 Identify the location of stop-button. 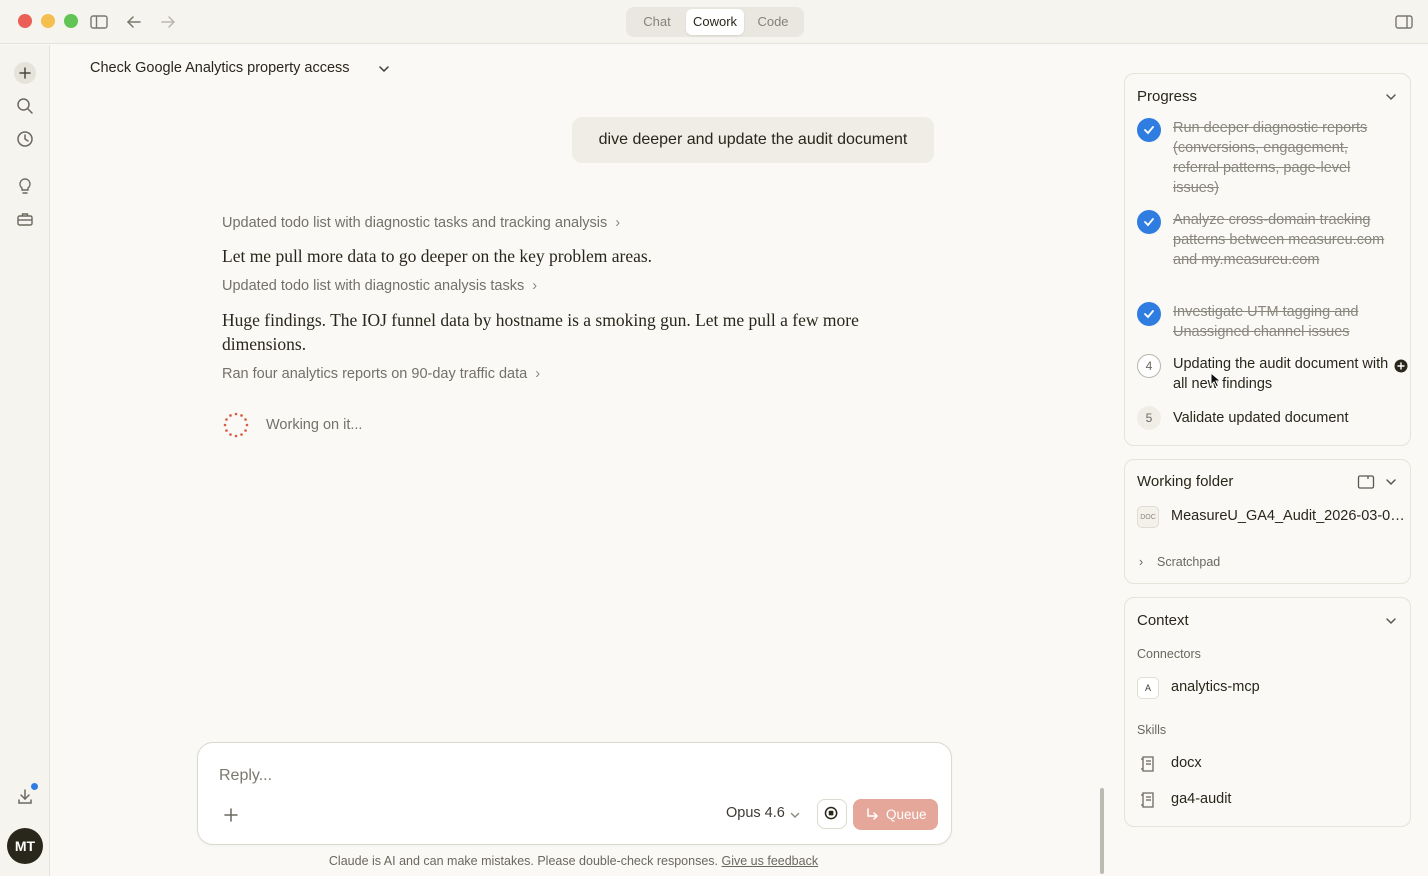
(832, 814).